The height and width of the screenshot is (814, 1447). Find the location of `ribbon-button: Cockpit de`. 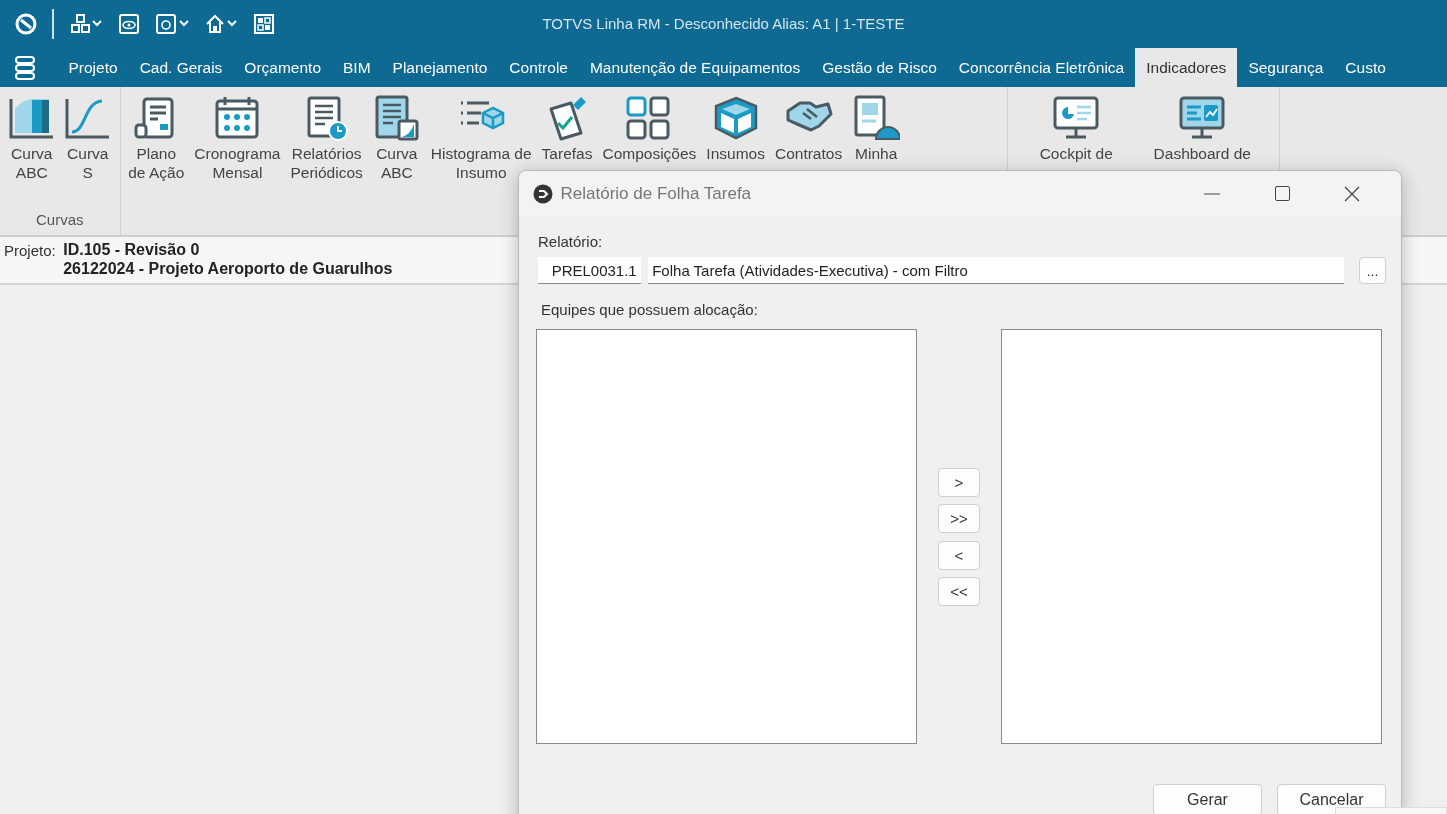

ribbon-button: Cockpit de is located at coordinates (1076, 125).